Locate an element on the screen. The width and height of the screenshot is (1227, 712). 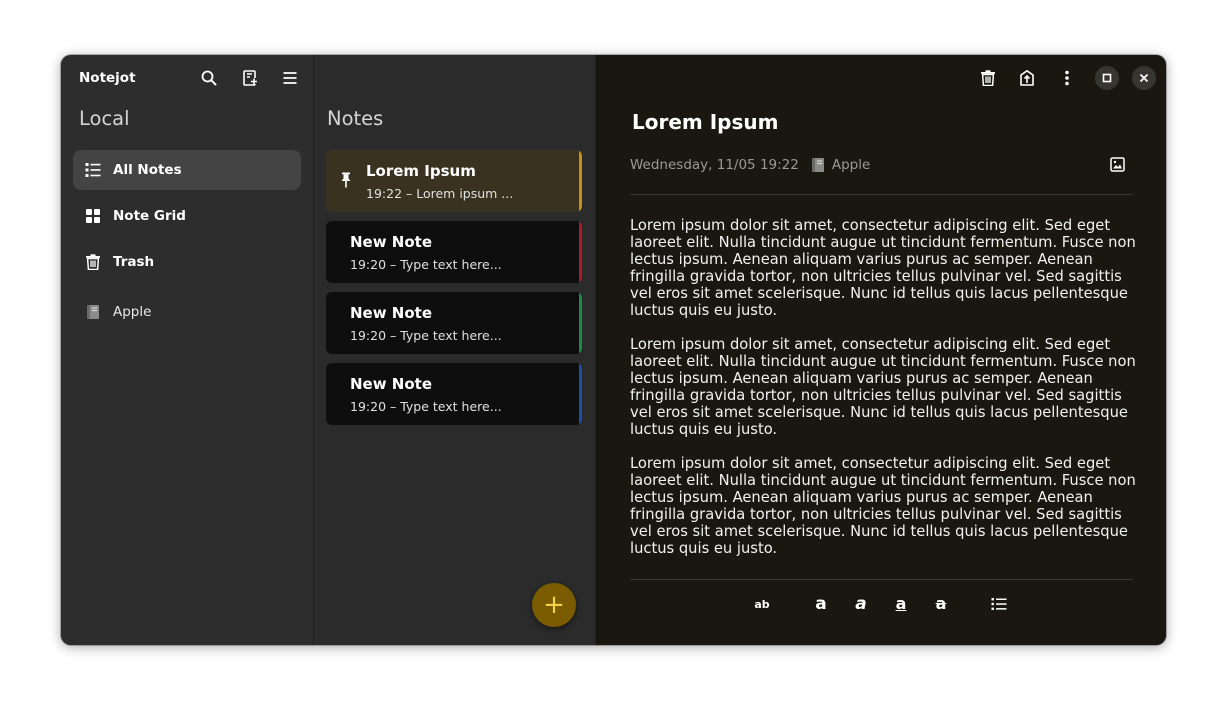
close-icon is located at coordinates (1144, 78).